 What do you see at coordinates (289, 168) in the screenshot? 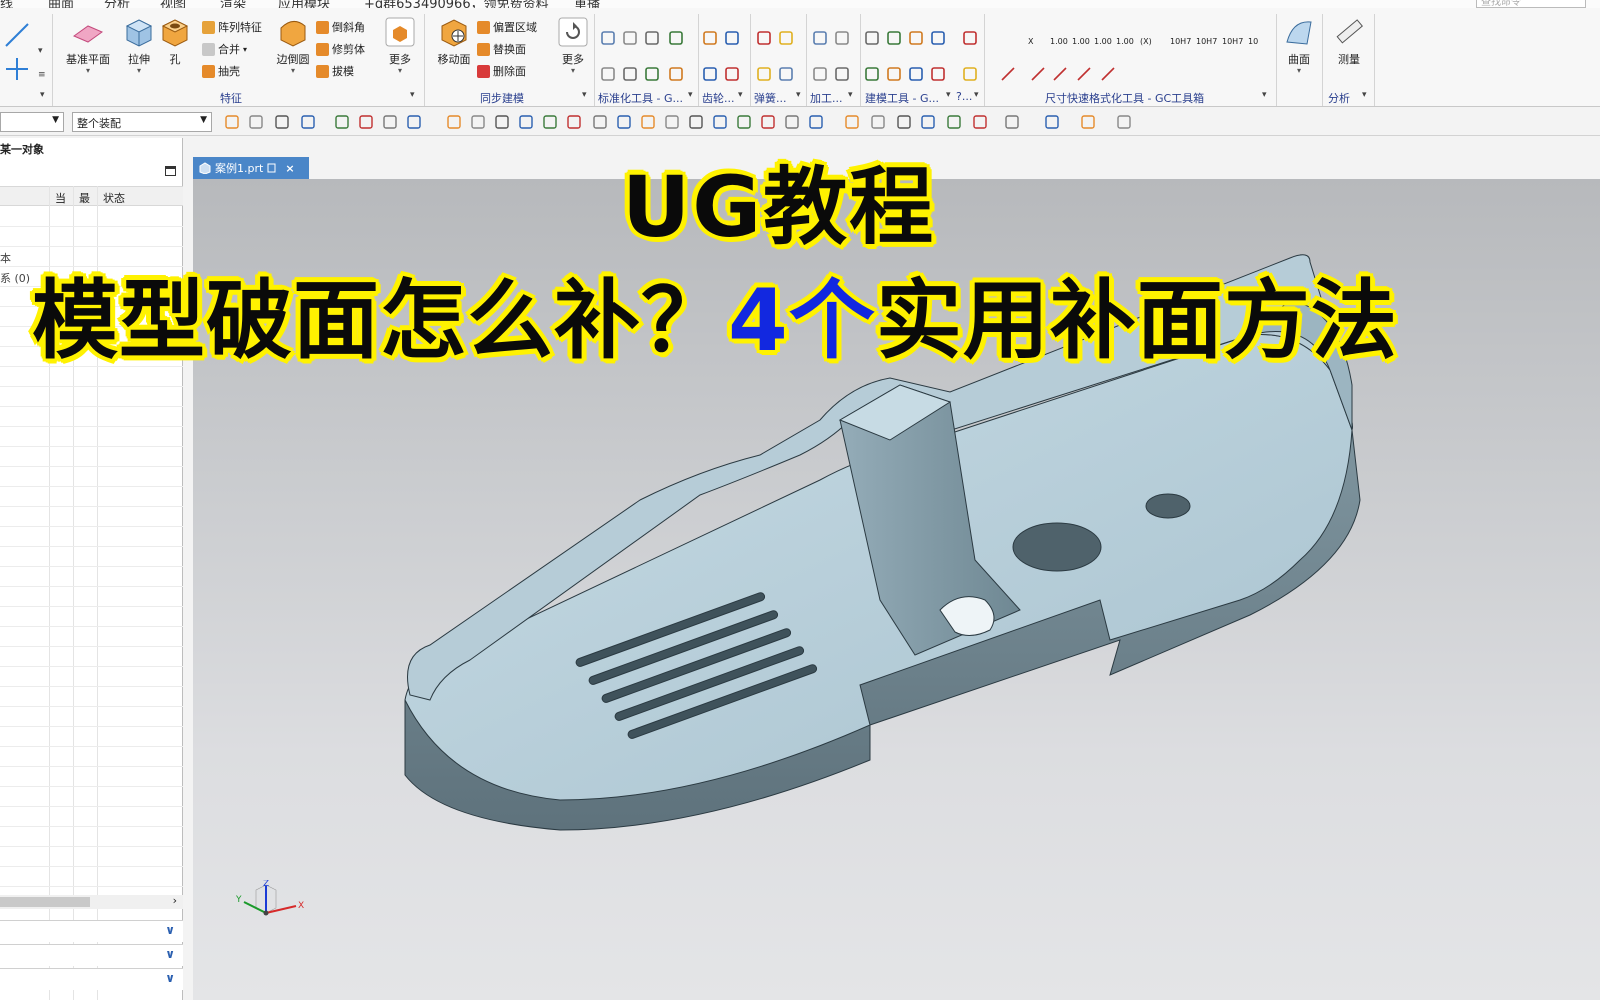
I see `close-tab-icon: ×` at bounding box center [289, 168].